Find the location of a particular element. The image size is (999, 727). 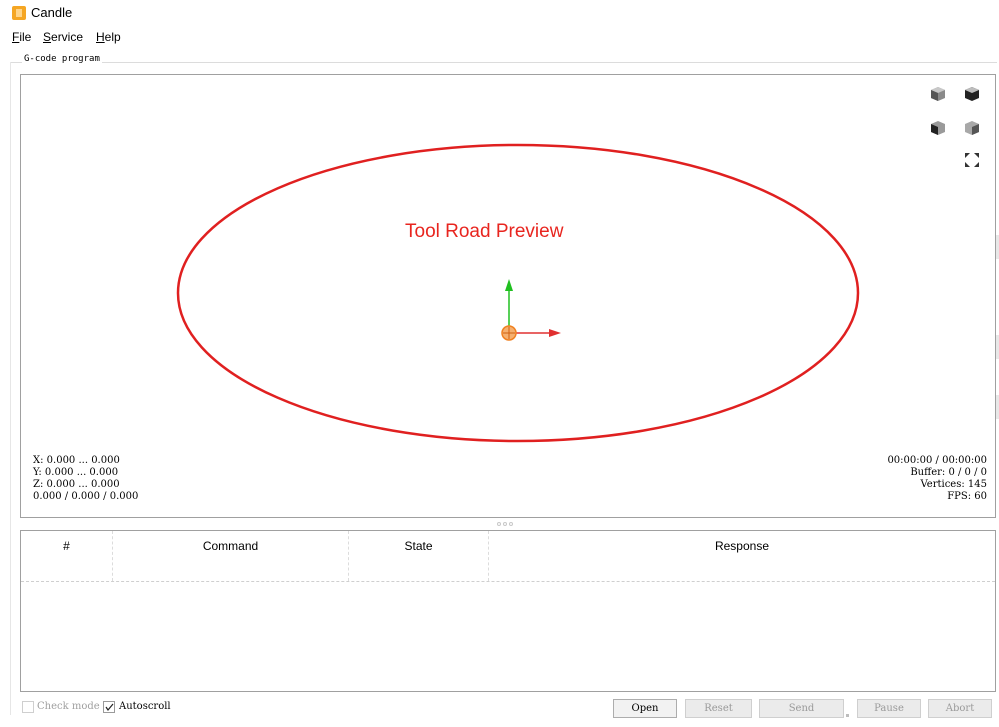

view-front-button is located at coordinates (940, 130).